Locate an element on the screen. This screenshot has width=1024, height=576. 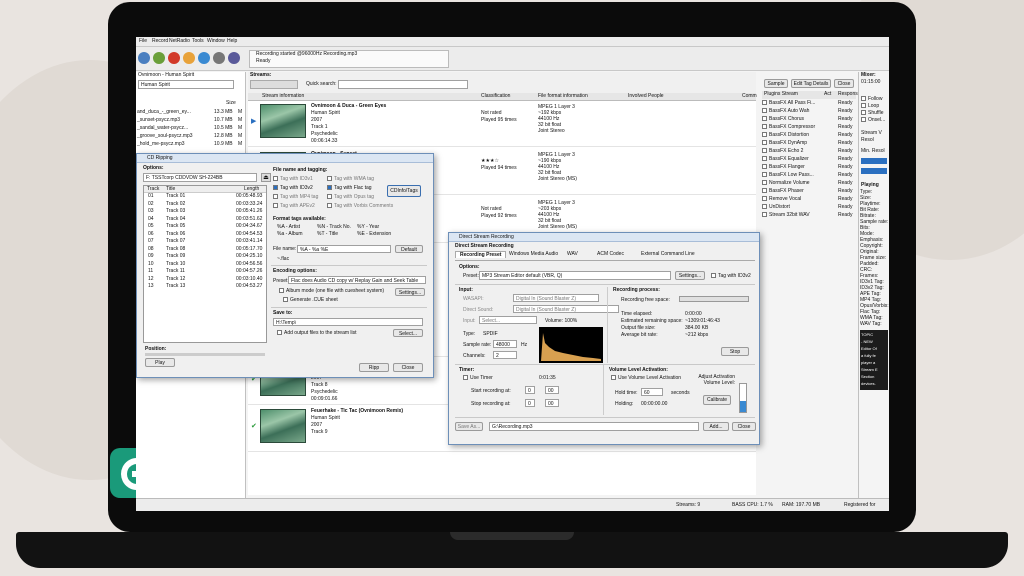
mixer-option: Shuffle is located at coordinates (875, 113).